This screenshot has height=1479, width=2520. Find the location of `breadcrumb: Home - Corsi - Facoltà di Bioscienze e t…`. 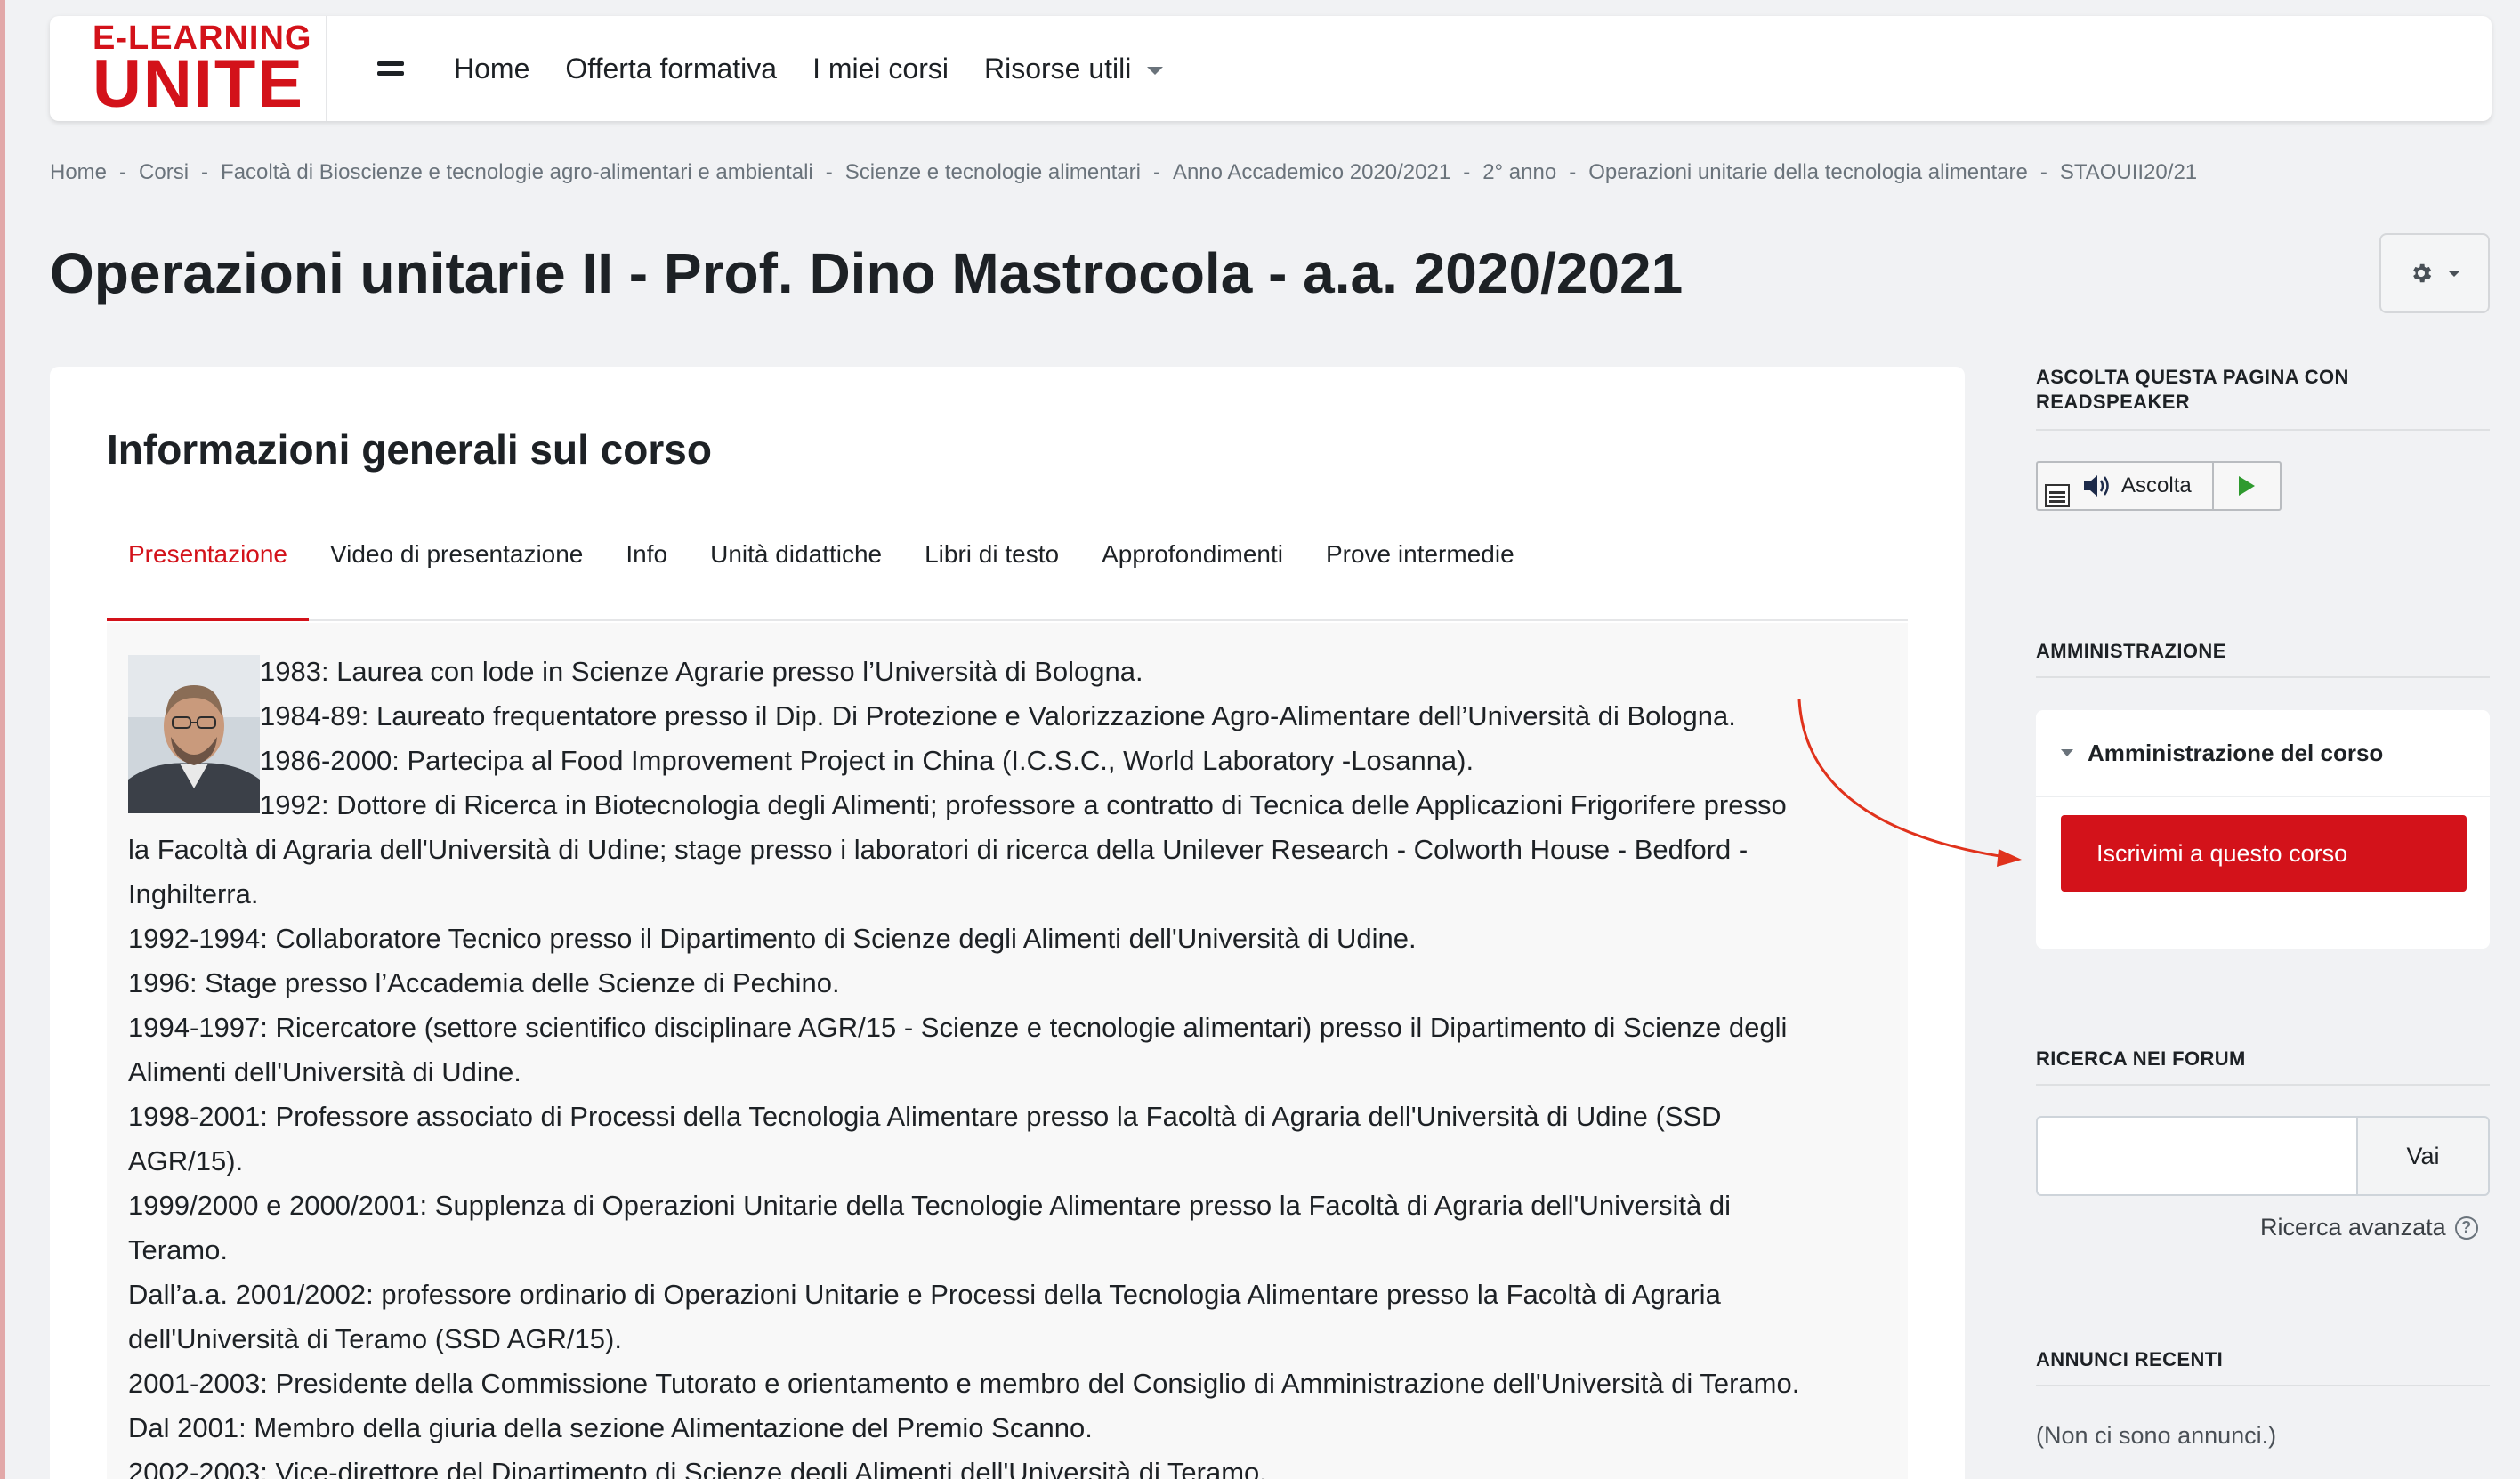

breadcrumb: Home - Corsi - Facoltà di Bioscienze e t… is located at coordinates (1123, 172).